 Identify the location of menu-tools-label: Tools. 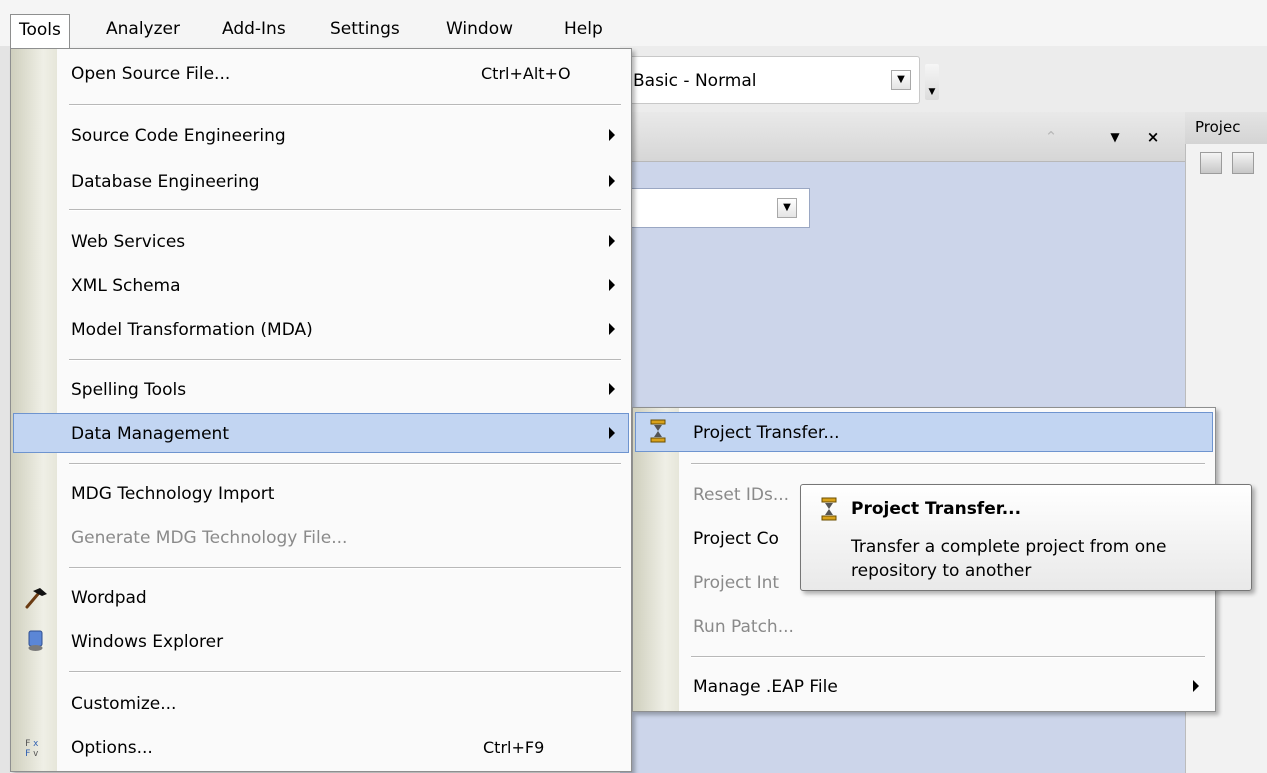
(40, 30).